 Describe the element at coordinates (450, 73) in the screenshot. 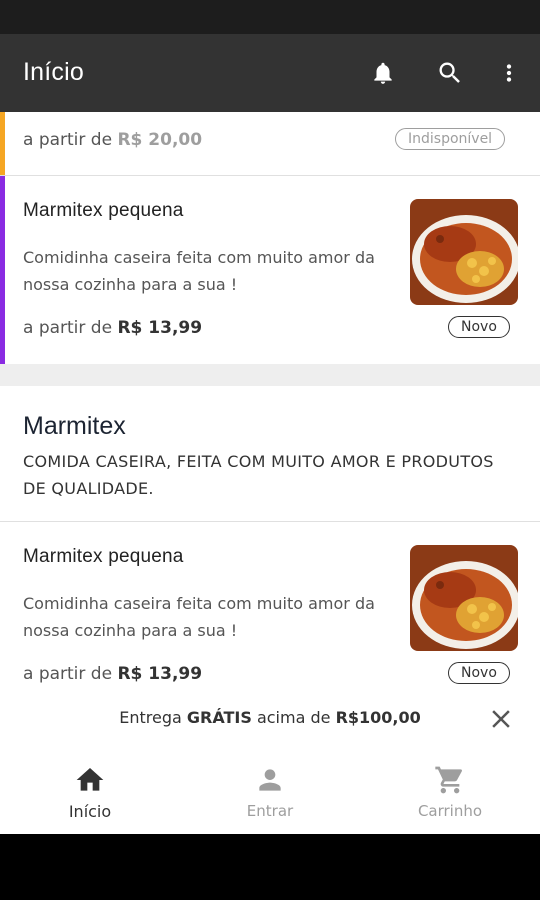

I see `search-icon` at that location.